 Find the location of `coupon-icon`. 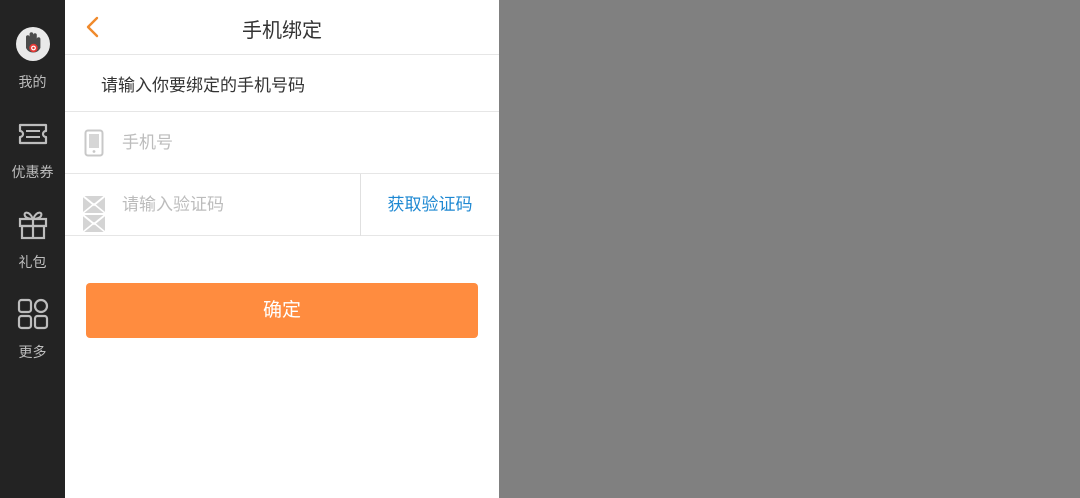

coupon-icon is located at coordinates (33, 134).